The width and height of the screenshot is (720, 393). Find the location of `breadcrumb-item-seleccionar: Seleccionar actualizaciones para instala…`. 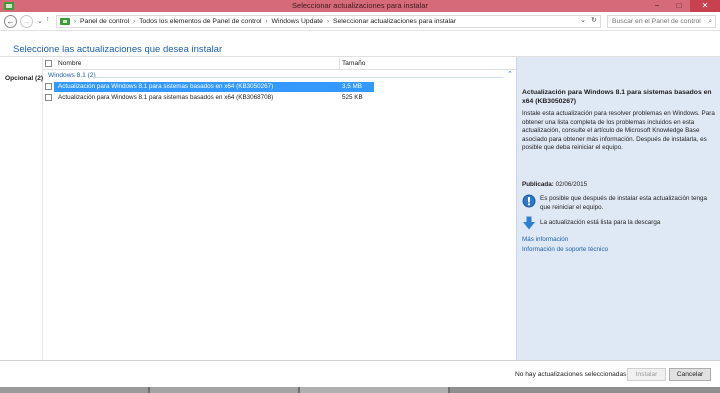

breadcrumb-item-seleccionar: Seleccionar actualizaciones para instala… is located at coordinates (394, 21).